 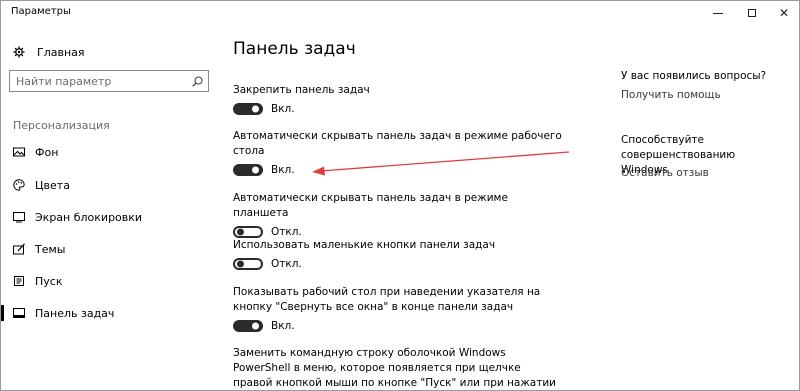 I want to click on minimize-icon, so click(x=718, y=13).